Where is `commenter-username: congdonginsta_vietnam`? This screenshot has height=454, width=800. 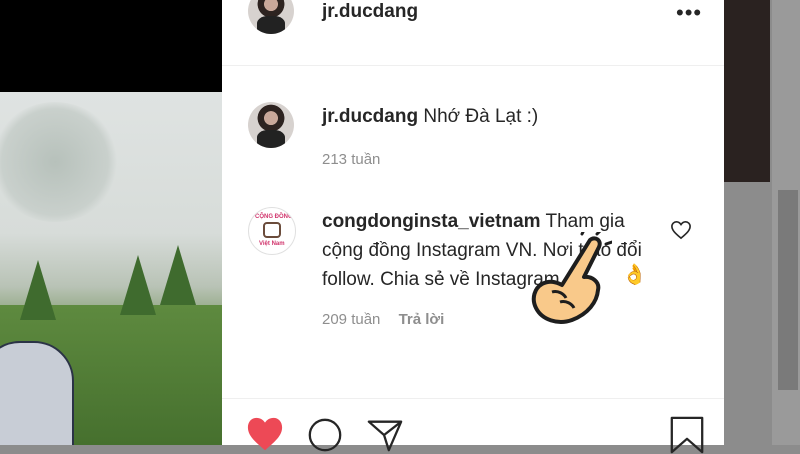 commenter-username: congdonginsta_vietnam is located at coordinates (431, 221).